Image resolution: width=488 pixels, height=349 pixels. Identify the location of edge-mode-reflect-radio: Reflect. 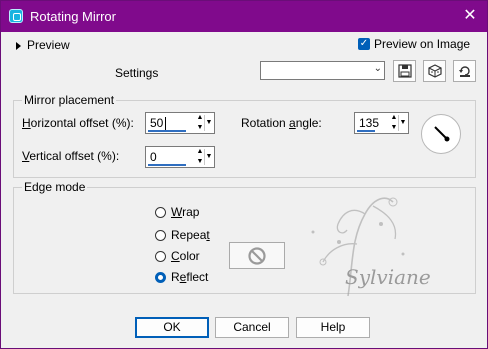
(181, 277).